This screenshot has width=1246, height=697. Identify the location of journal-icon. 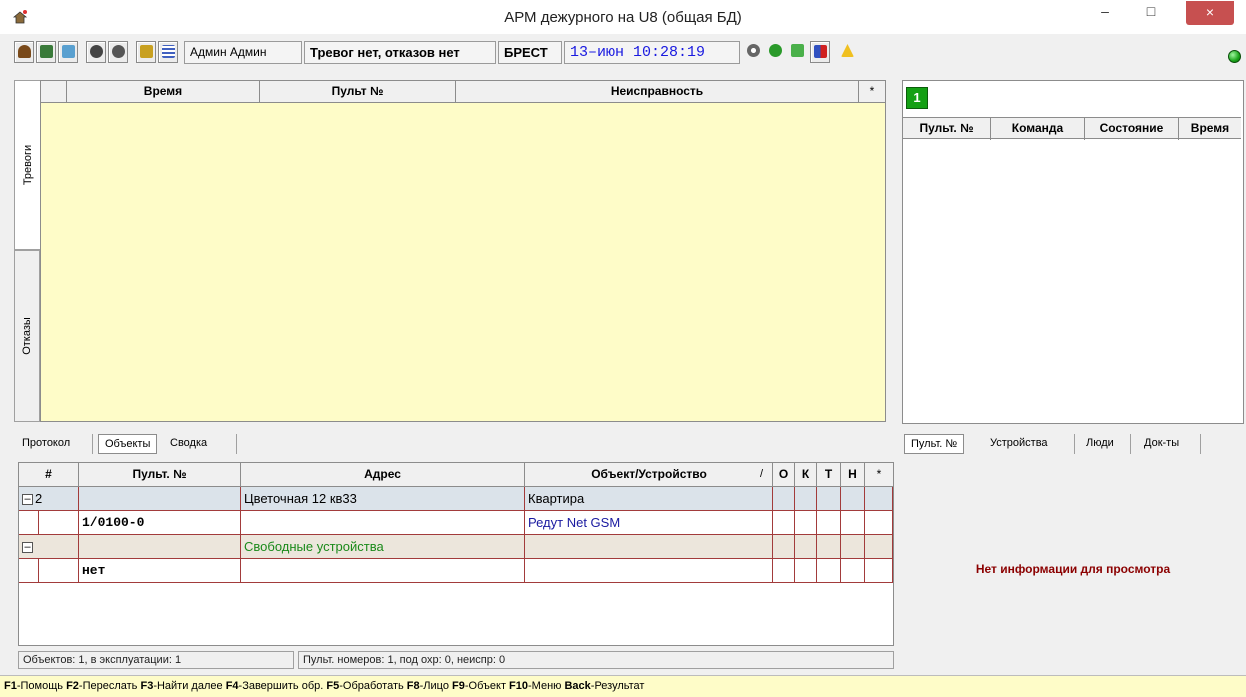
(46, 52).